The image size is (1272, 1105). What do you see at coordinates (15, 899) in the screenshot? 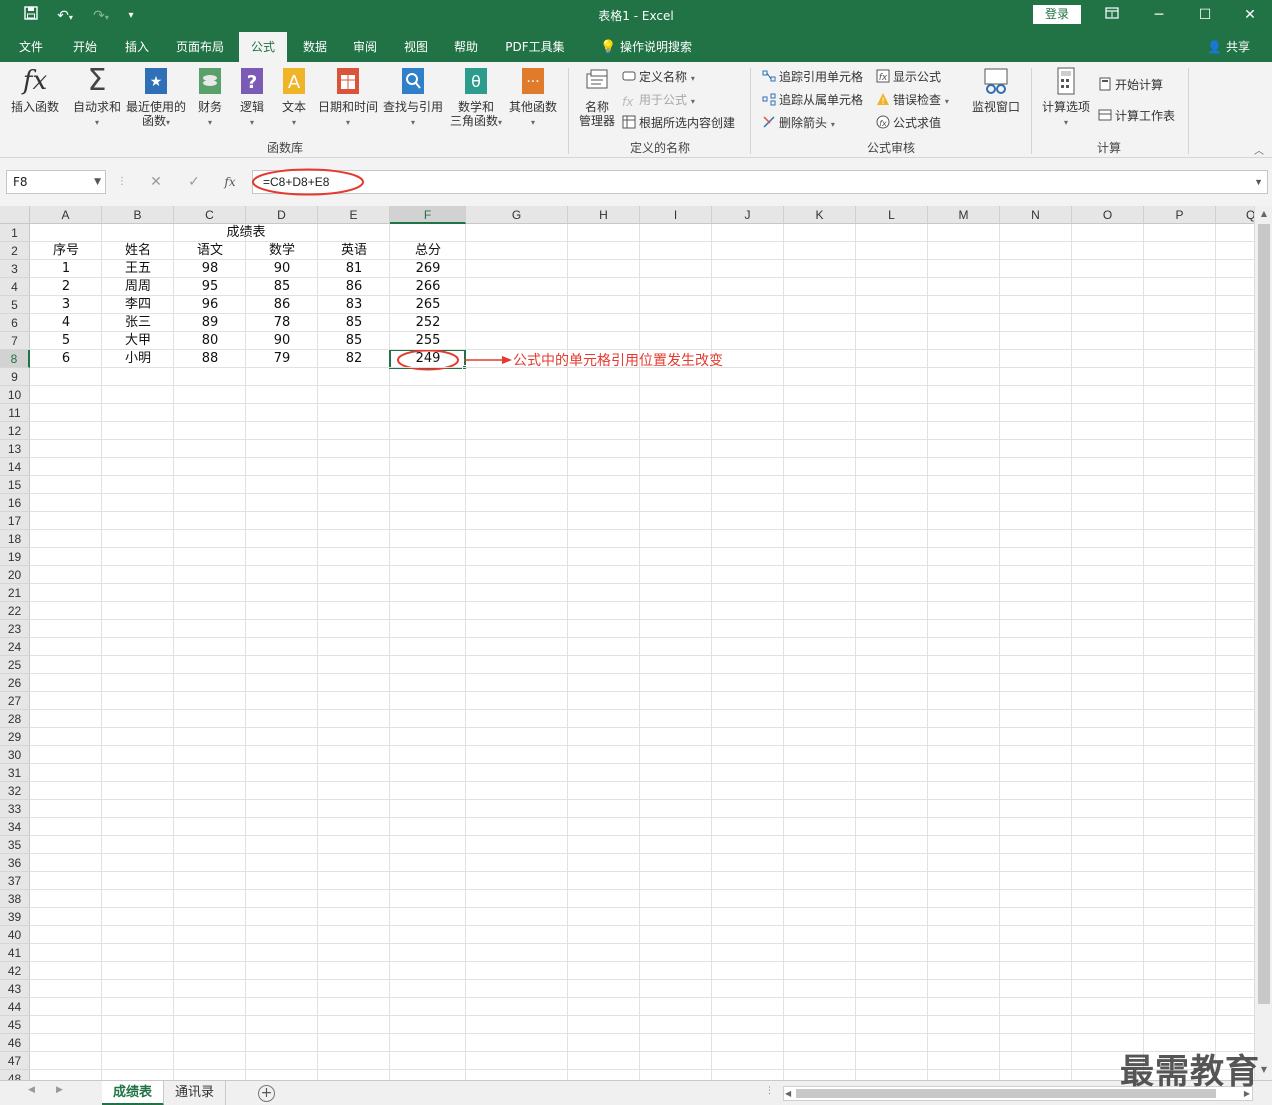
I see `row-header: 38` at bounding box center [15, 899].